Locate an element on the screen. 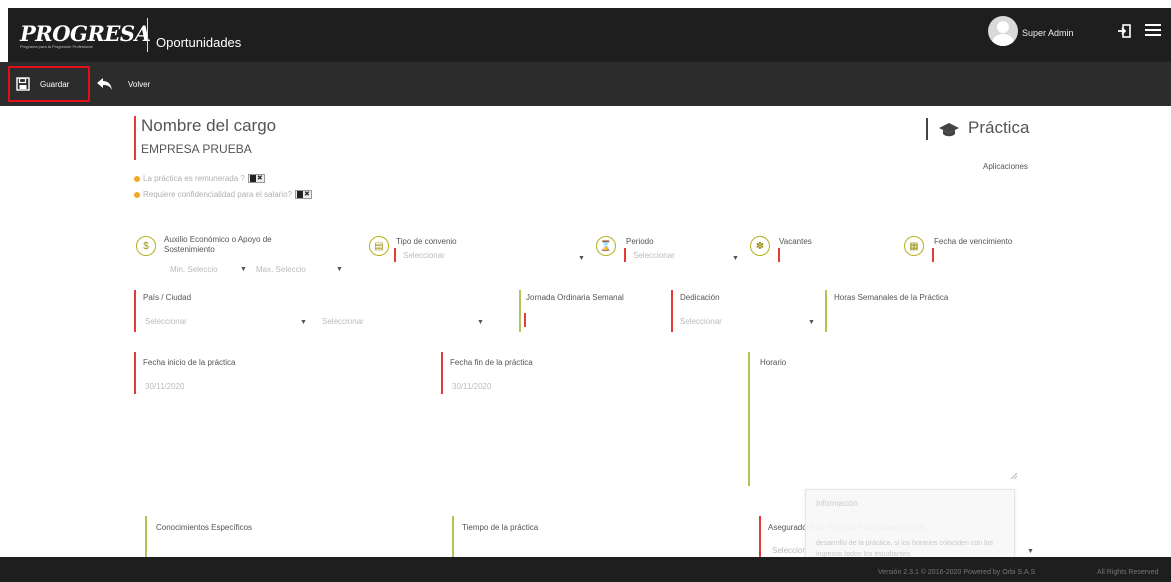  save-button: Guardar is located at coordinates (49, 84).